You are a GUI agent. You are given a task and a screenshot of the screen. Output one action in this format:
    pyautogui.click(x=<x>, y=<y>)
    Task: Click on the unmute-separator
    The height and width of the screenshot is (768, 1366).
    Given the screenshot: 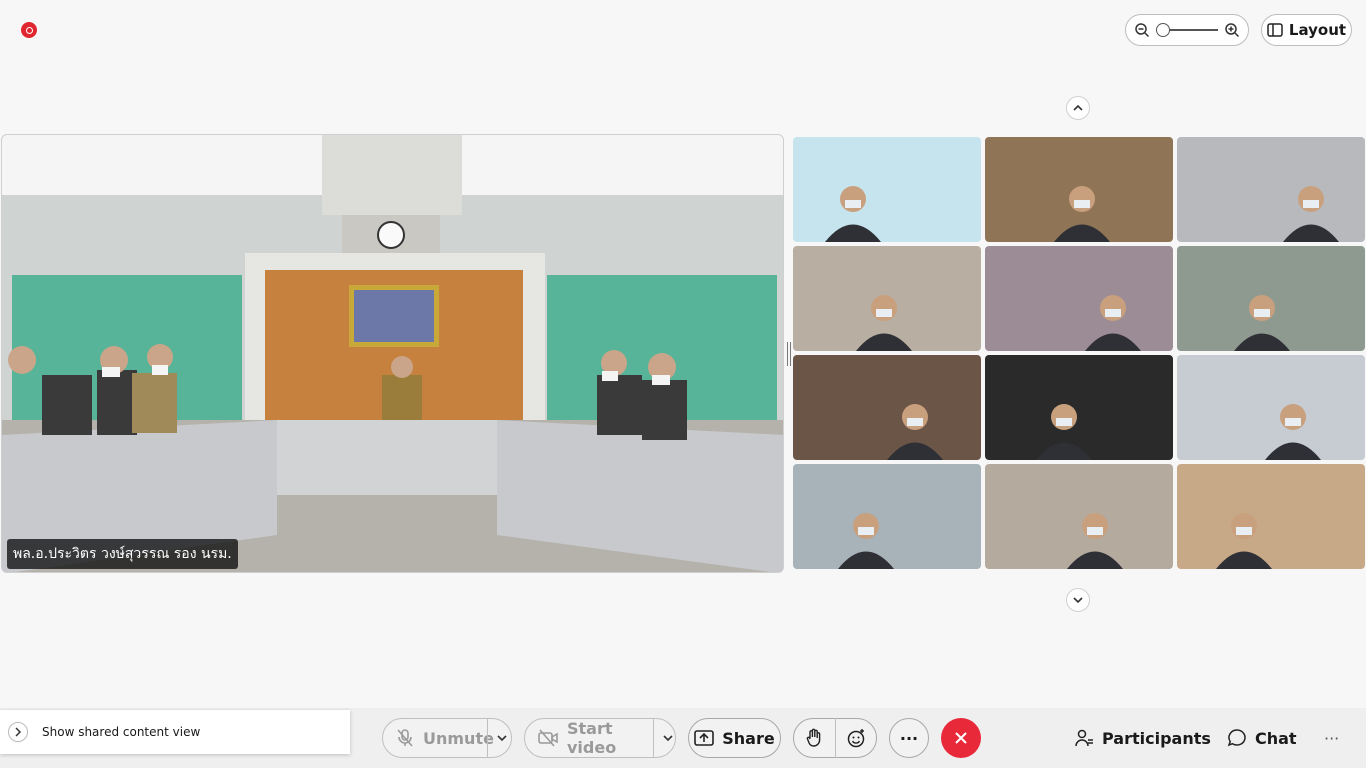 What is the action you would take?
    pyautogui.click(x=487, y=738)
    